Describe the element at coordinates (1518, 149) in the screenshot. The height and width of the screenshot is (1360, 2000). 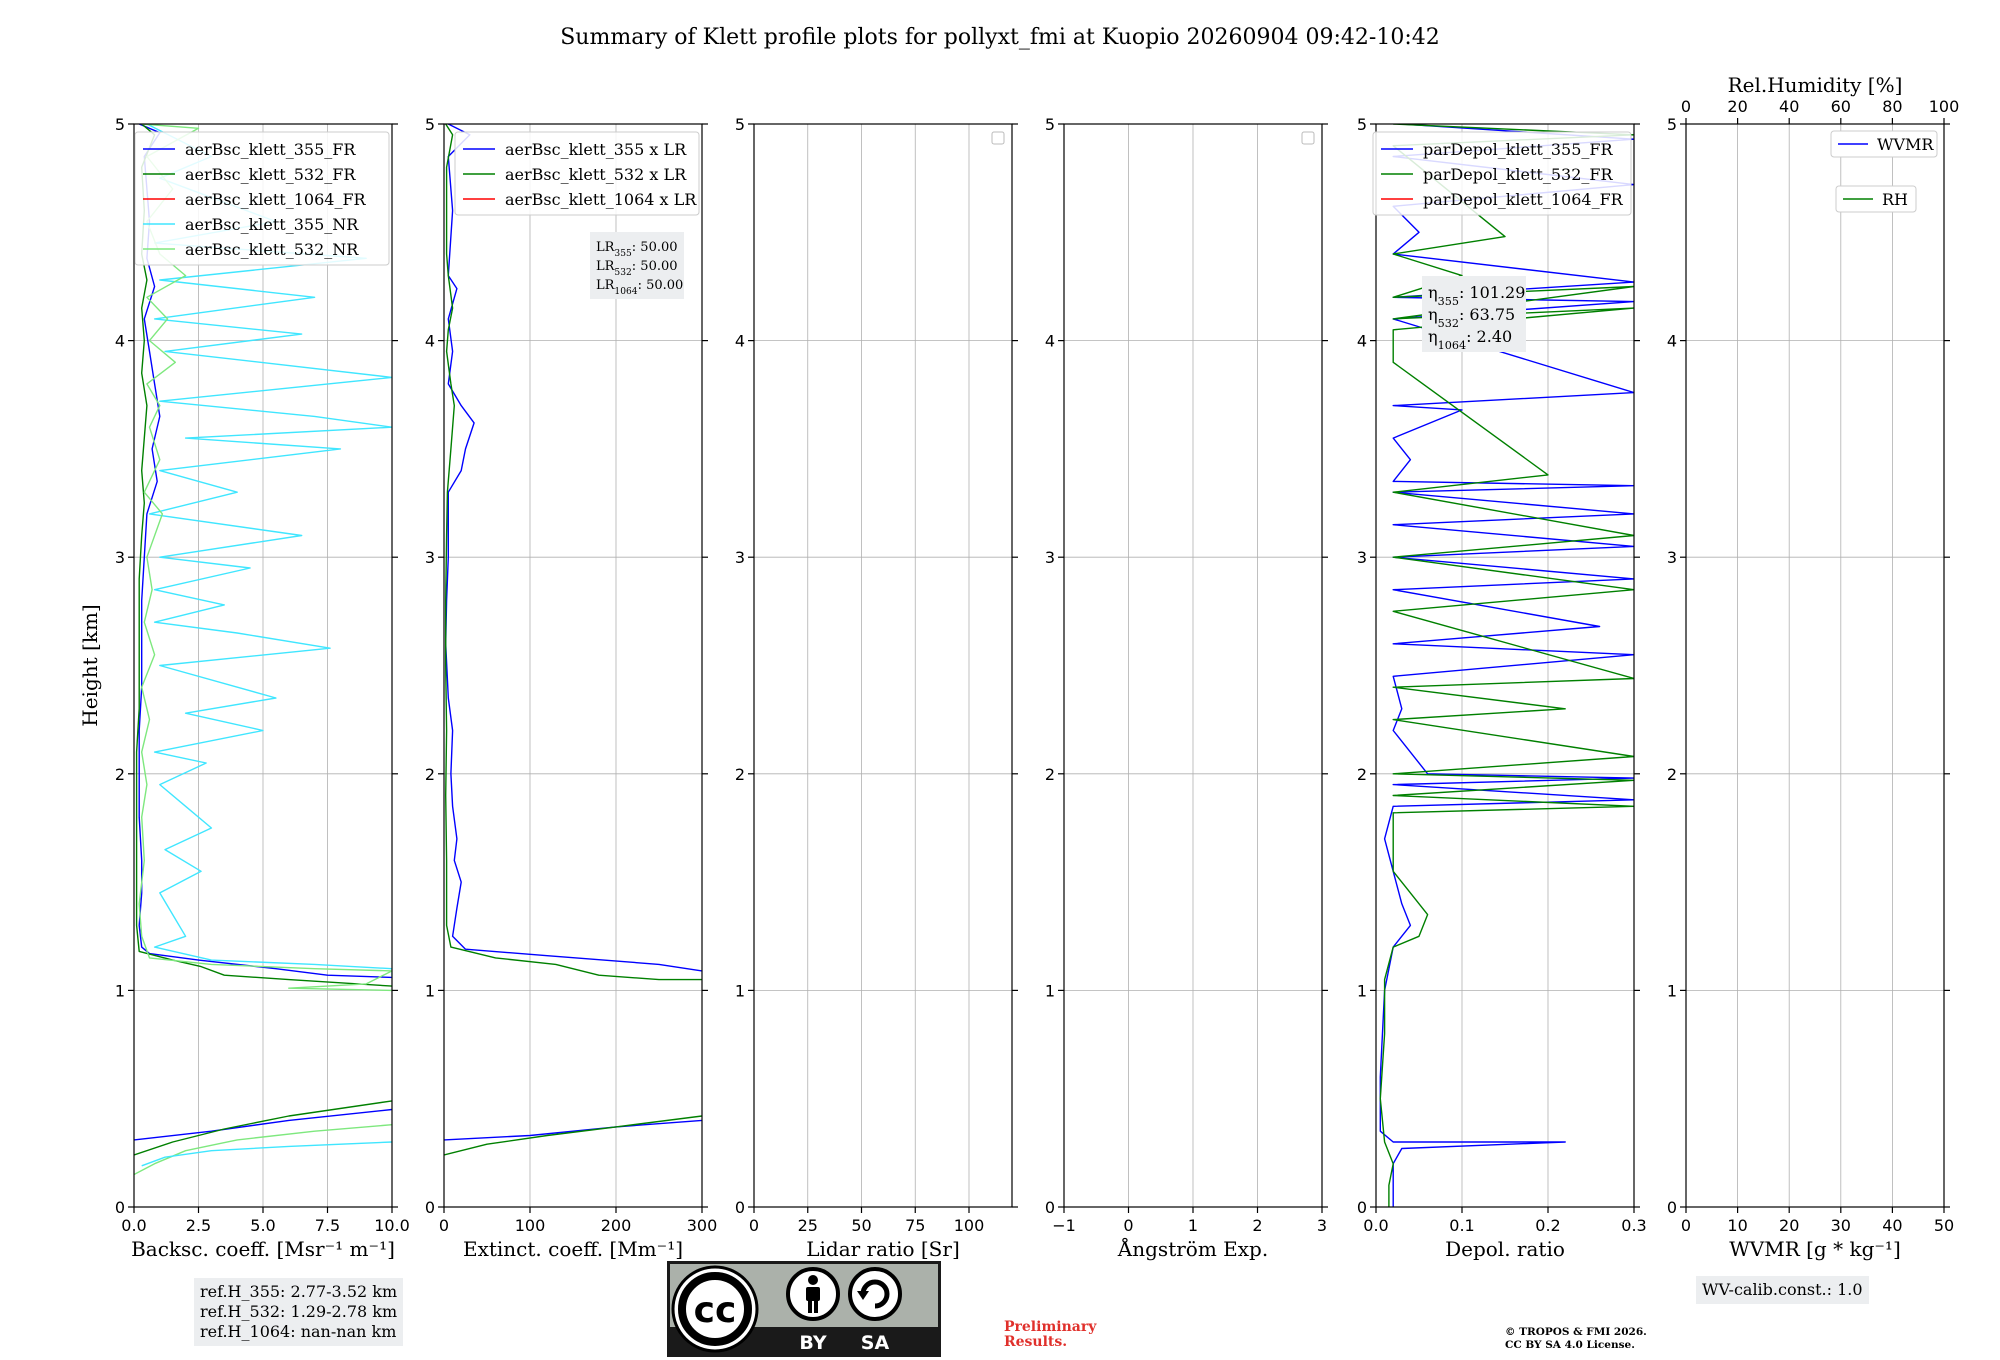
I see `legend-label: parDepol_klett_355_FR` at that location.